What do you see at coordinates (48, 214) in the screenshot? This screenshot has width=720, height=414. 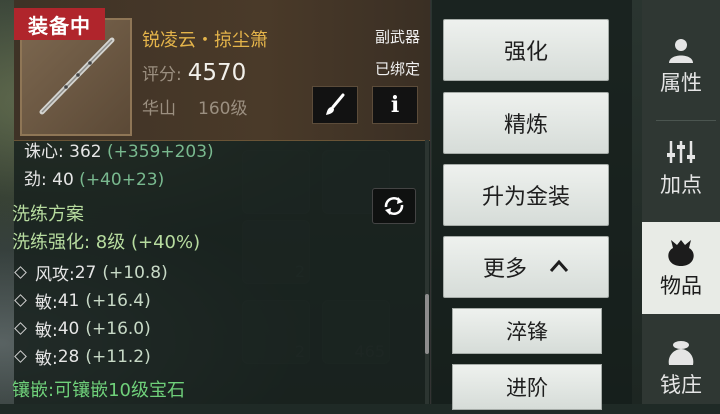 I see `refine-plan-title: 洗练方案` at bounding box center [48, 214].